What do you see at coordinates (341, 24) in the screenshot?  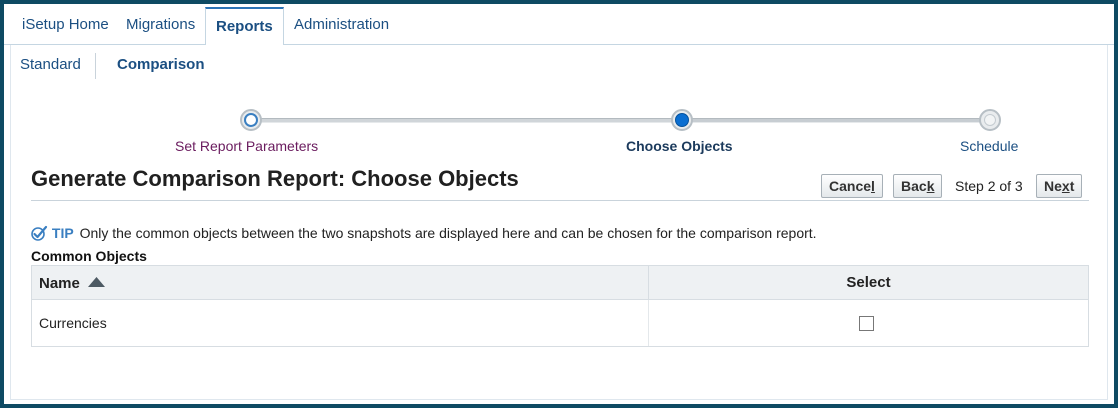 I see `tab-administration: Administration` at bounding box center [341, 24].